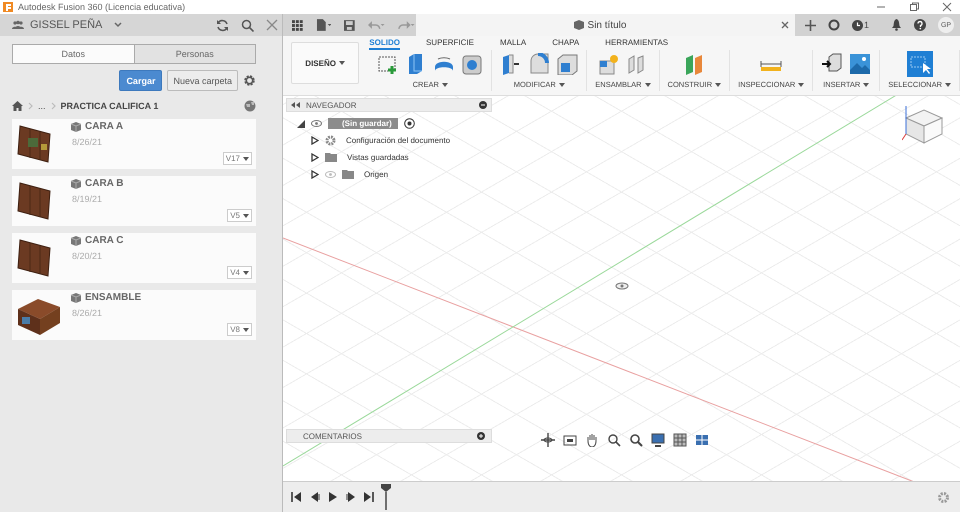 Image resolution: width=960 pixels, height=512 pixels. What do you see at coordinates (331, 105) in the screenshot?
I see `panel-title: NAVEGADOR` at bounding box center [331, 105].